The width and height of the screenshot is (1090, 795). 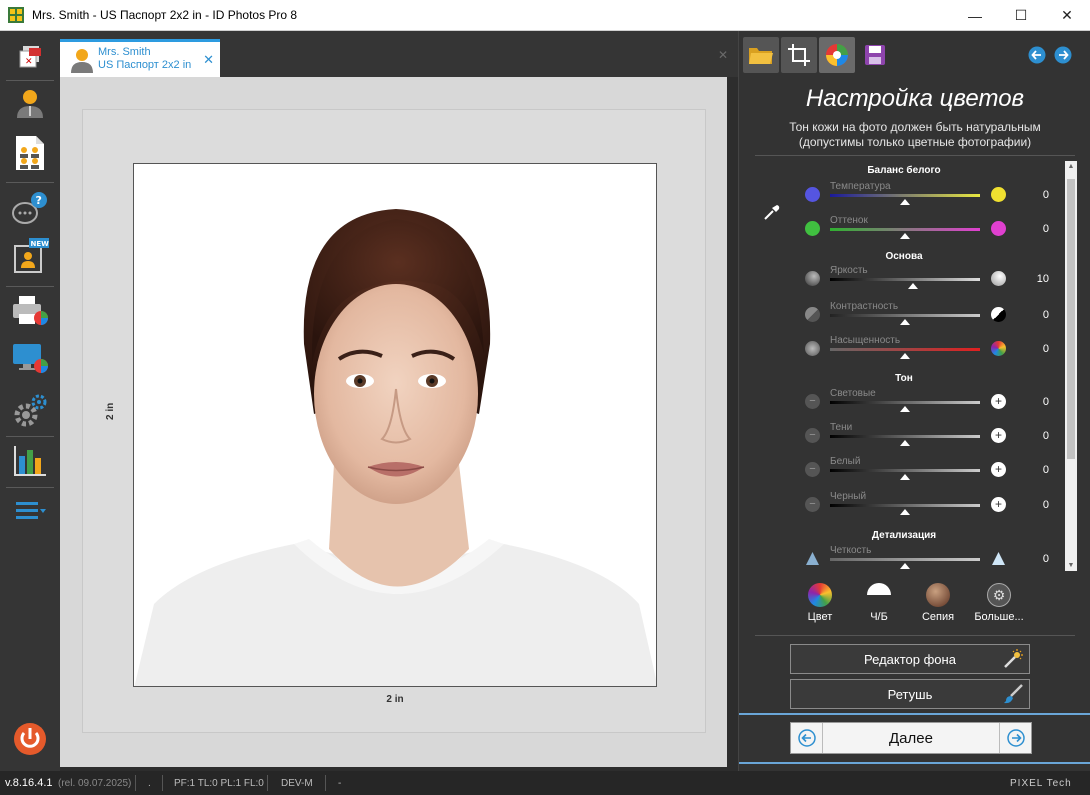 What do you see at coordinates (812, 314) in the screenshot?
I see `contrast-low-icon` at bounding box center [812, 314].